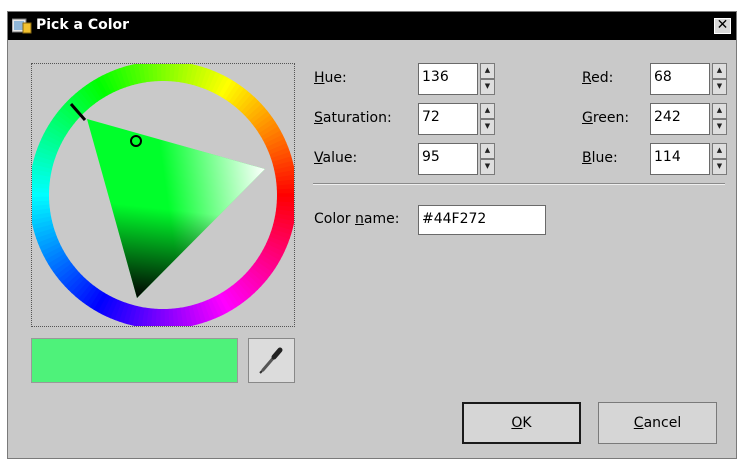  What do you see at coordinates (598, 78) in the screenshot?
I see `red-label: Red:` at bounding box center [598, 78].